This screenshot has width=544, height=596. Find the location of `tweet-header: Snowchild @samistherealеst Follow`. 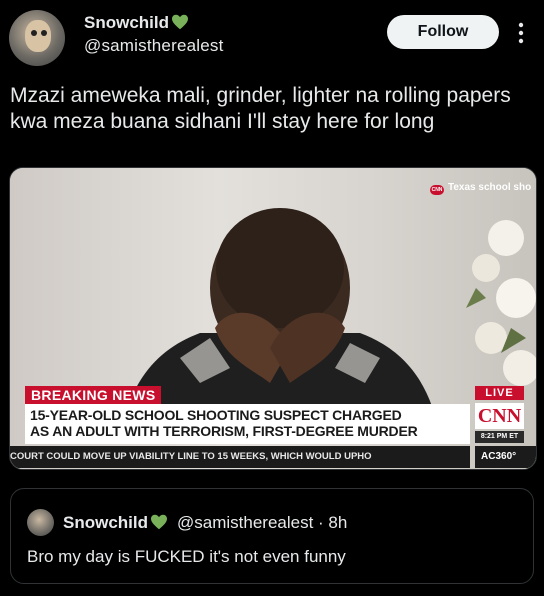

tweet-header: Snowchild @samistherealеst Follow is located at coordinates (272, 36).